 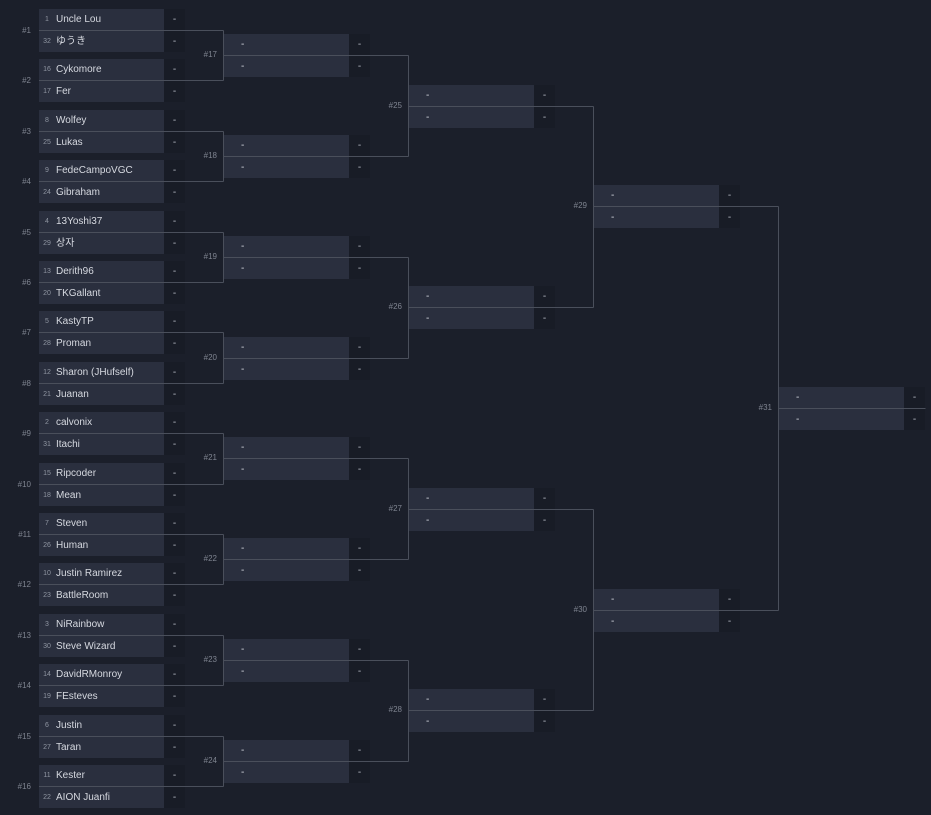 What do you see at coordinates (101, 422) in the screenshot?
I see `player-slot: 2 calvonix` at bounding box center [101, 422].